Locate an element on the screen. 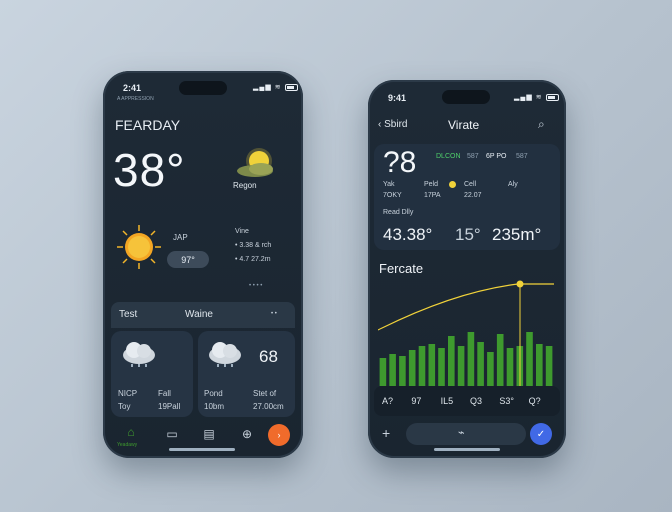 Image resolution: width=672 pixels, height=512 pixels. partly-cloudy-icon is located at coordinates (257, 164).